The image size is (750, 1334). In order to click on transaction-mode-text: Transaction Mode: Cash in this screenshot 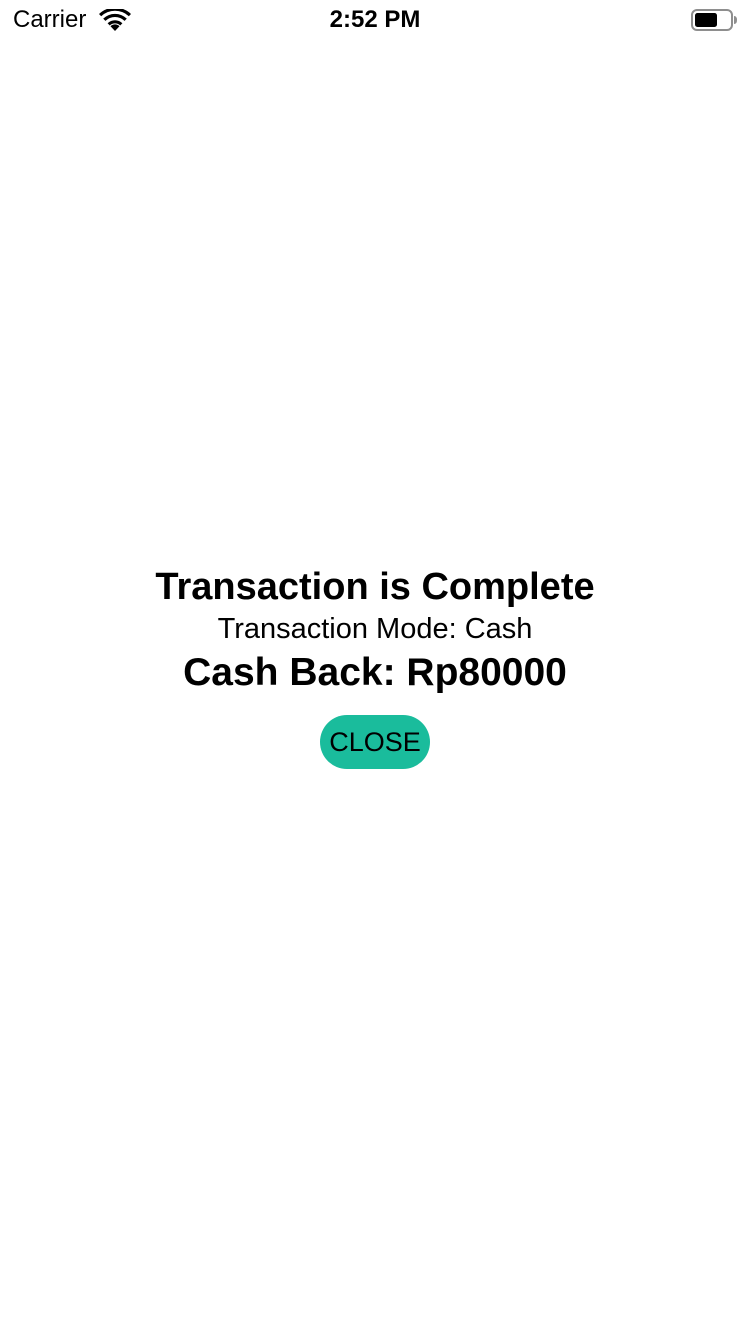, I will do `click(375, 629)`.